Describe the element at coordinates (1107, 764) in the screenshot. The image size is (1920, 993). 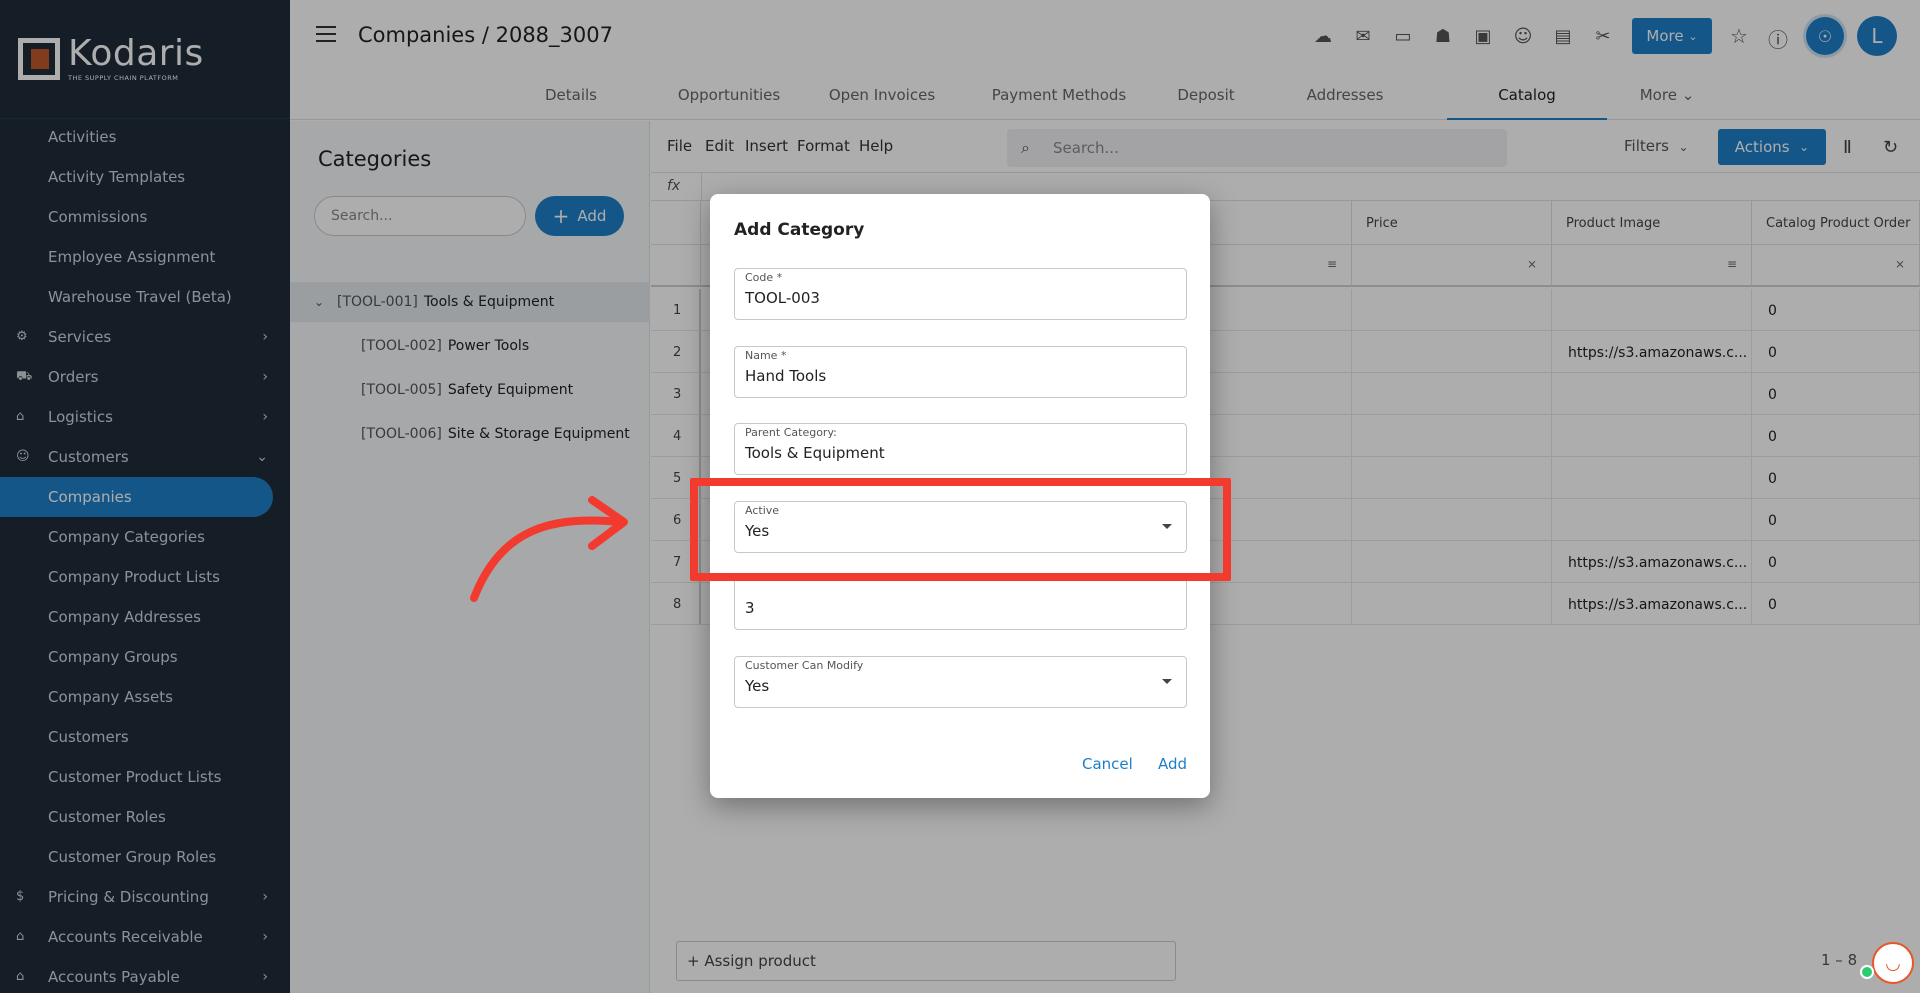
I see `cancel-button: Cancel` at that location.